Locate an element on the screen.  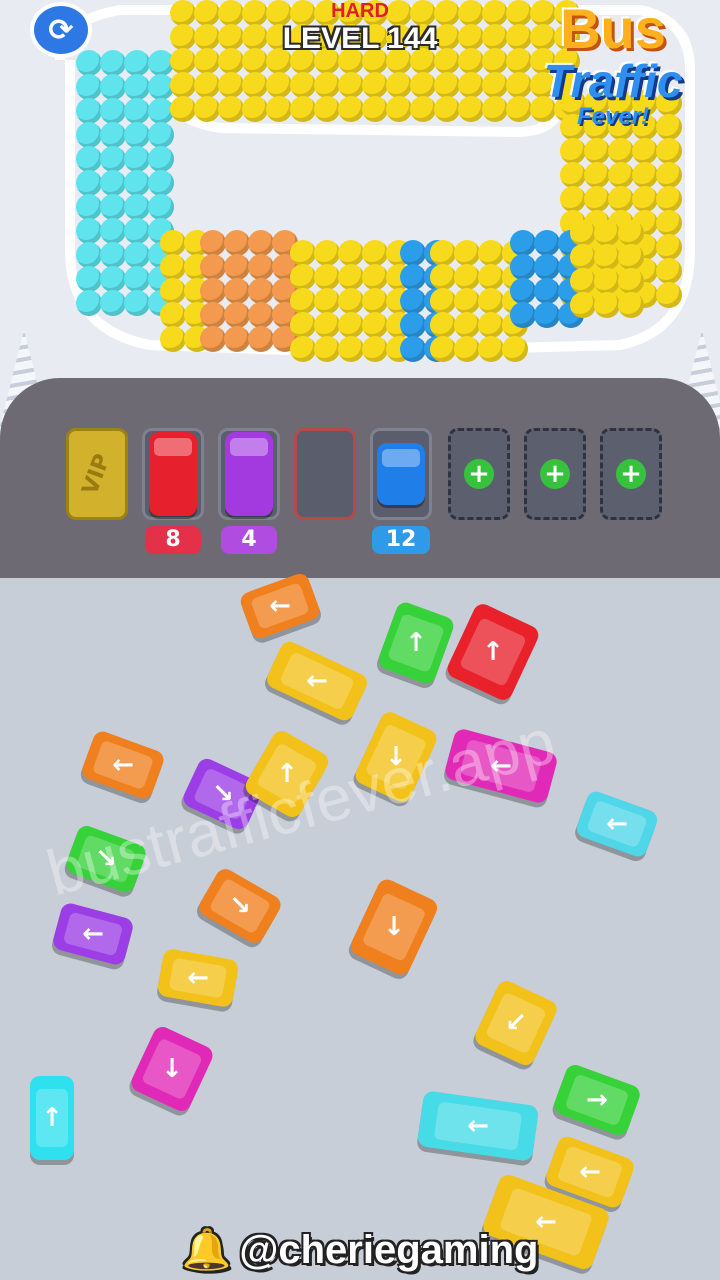
vehicle: ↘ is located at coordinates (240, 906).